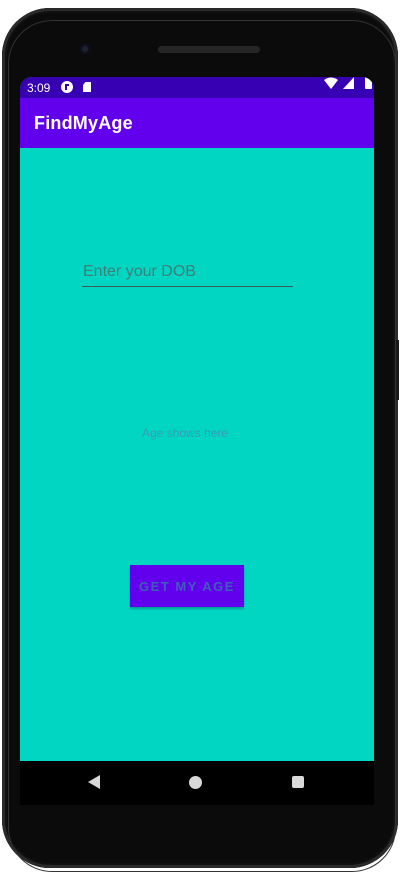 The image size is (400, 873). What do you see at coordinates (39, 88) in the screenshot?
I see `status-time: 3:09` at bounding box center [39, 88].